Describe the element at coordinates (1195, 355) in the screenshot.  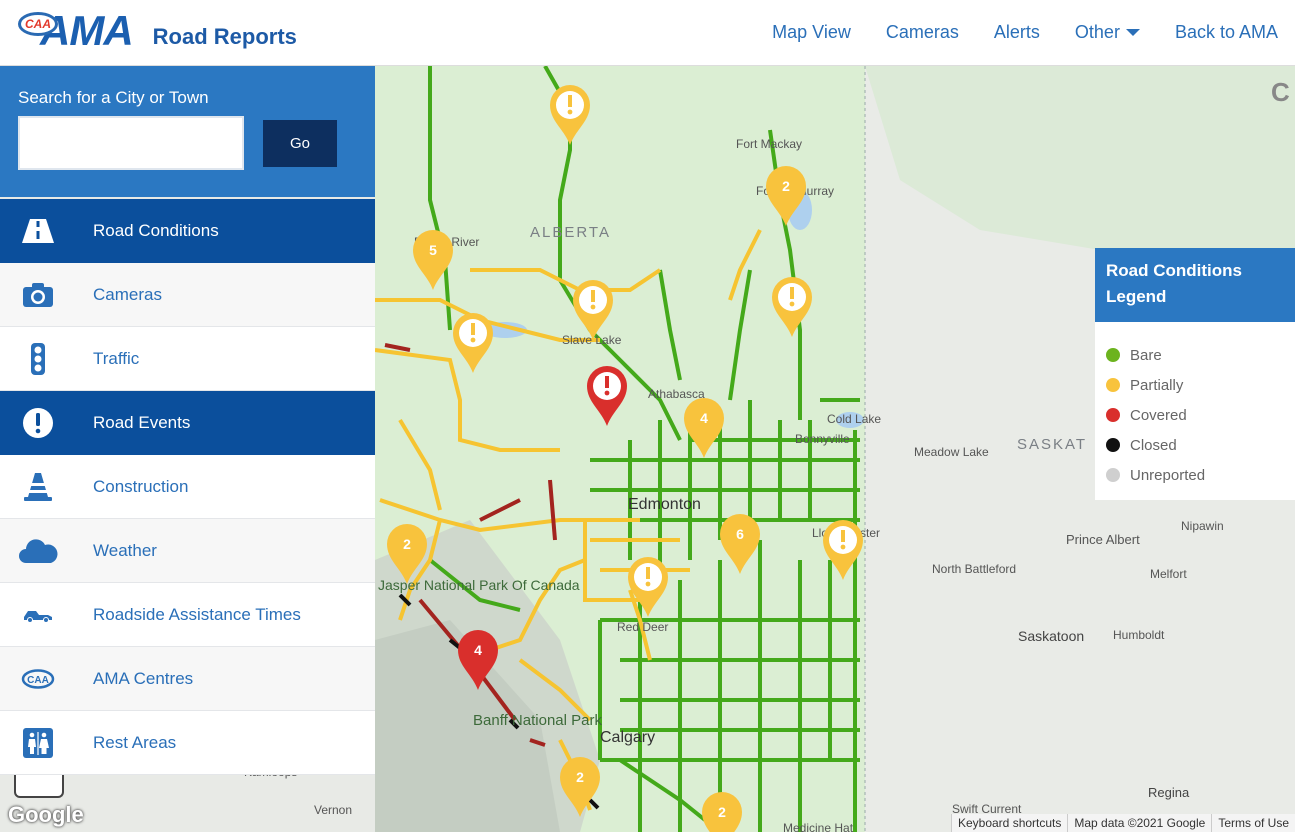
I see `legend-item-bare: Bare` at that location.